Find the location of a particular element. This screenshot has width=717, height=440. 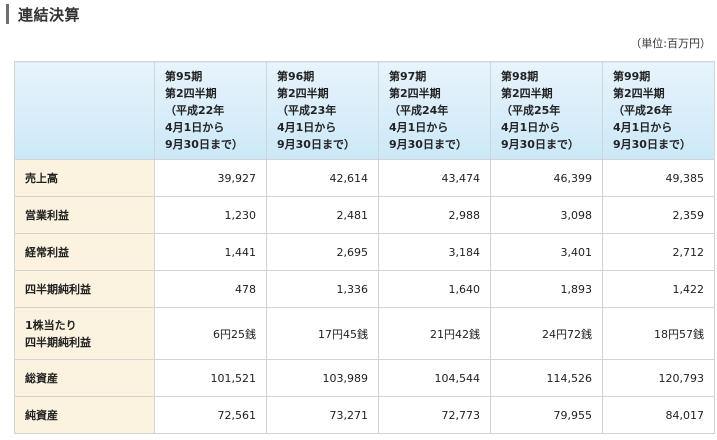

table-cell: 2,988 is located at coordinates (434, 215).